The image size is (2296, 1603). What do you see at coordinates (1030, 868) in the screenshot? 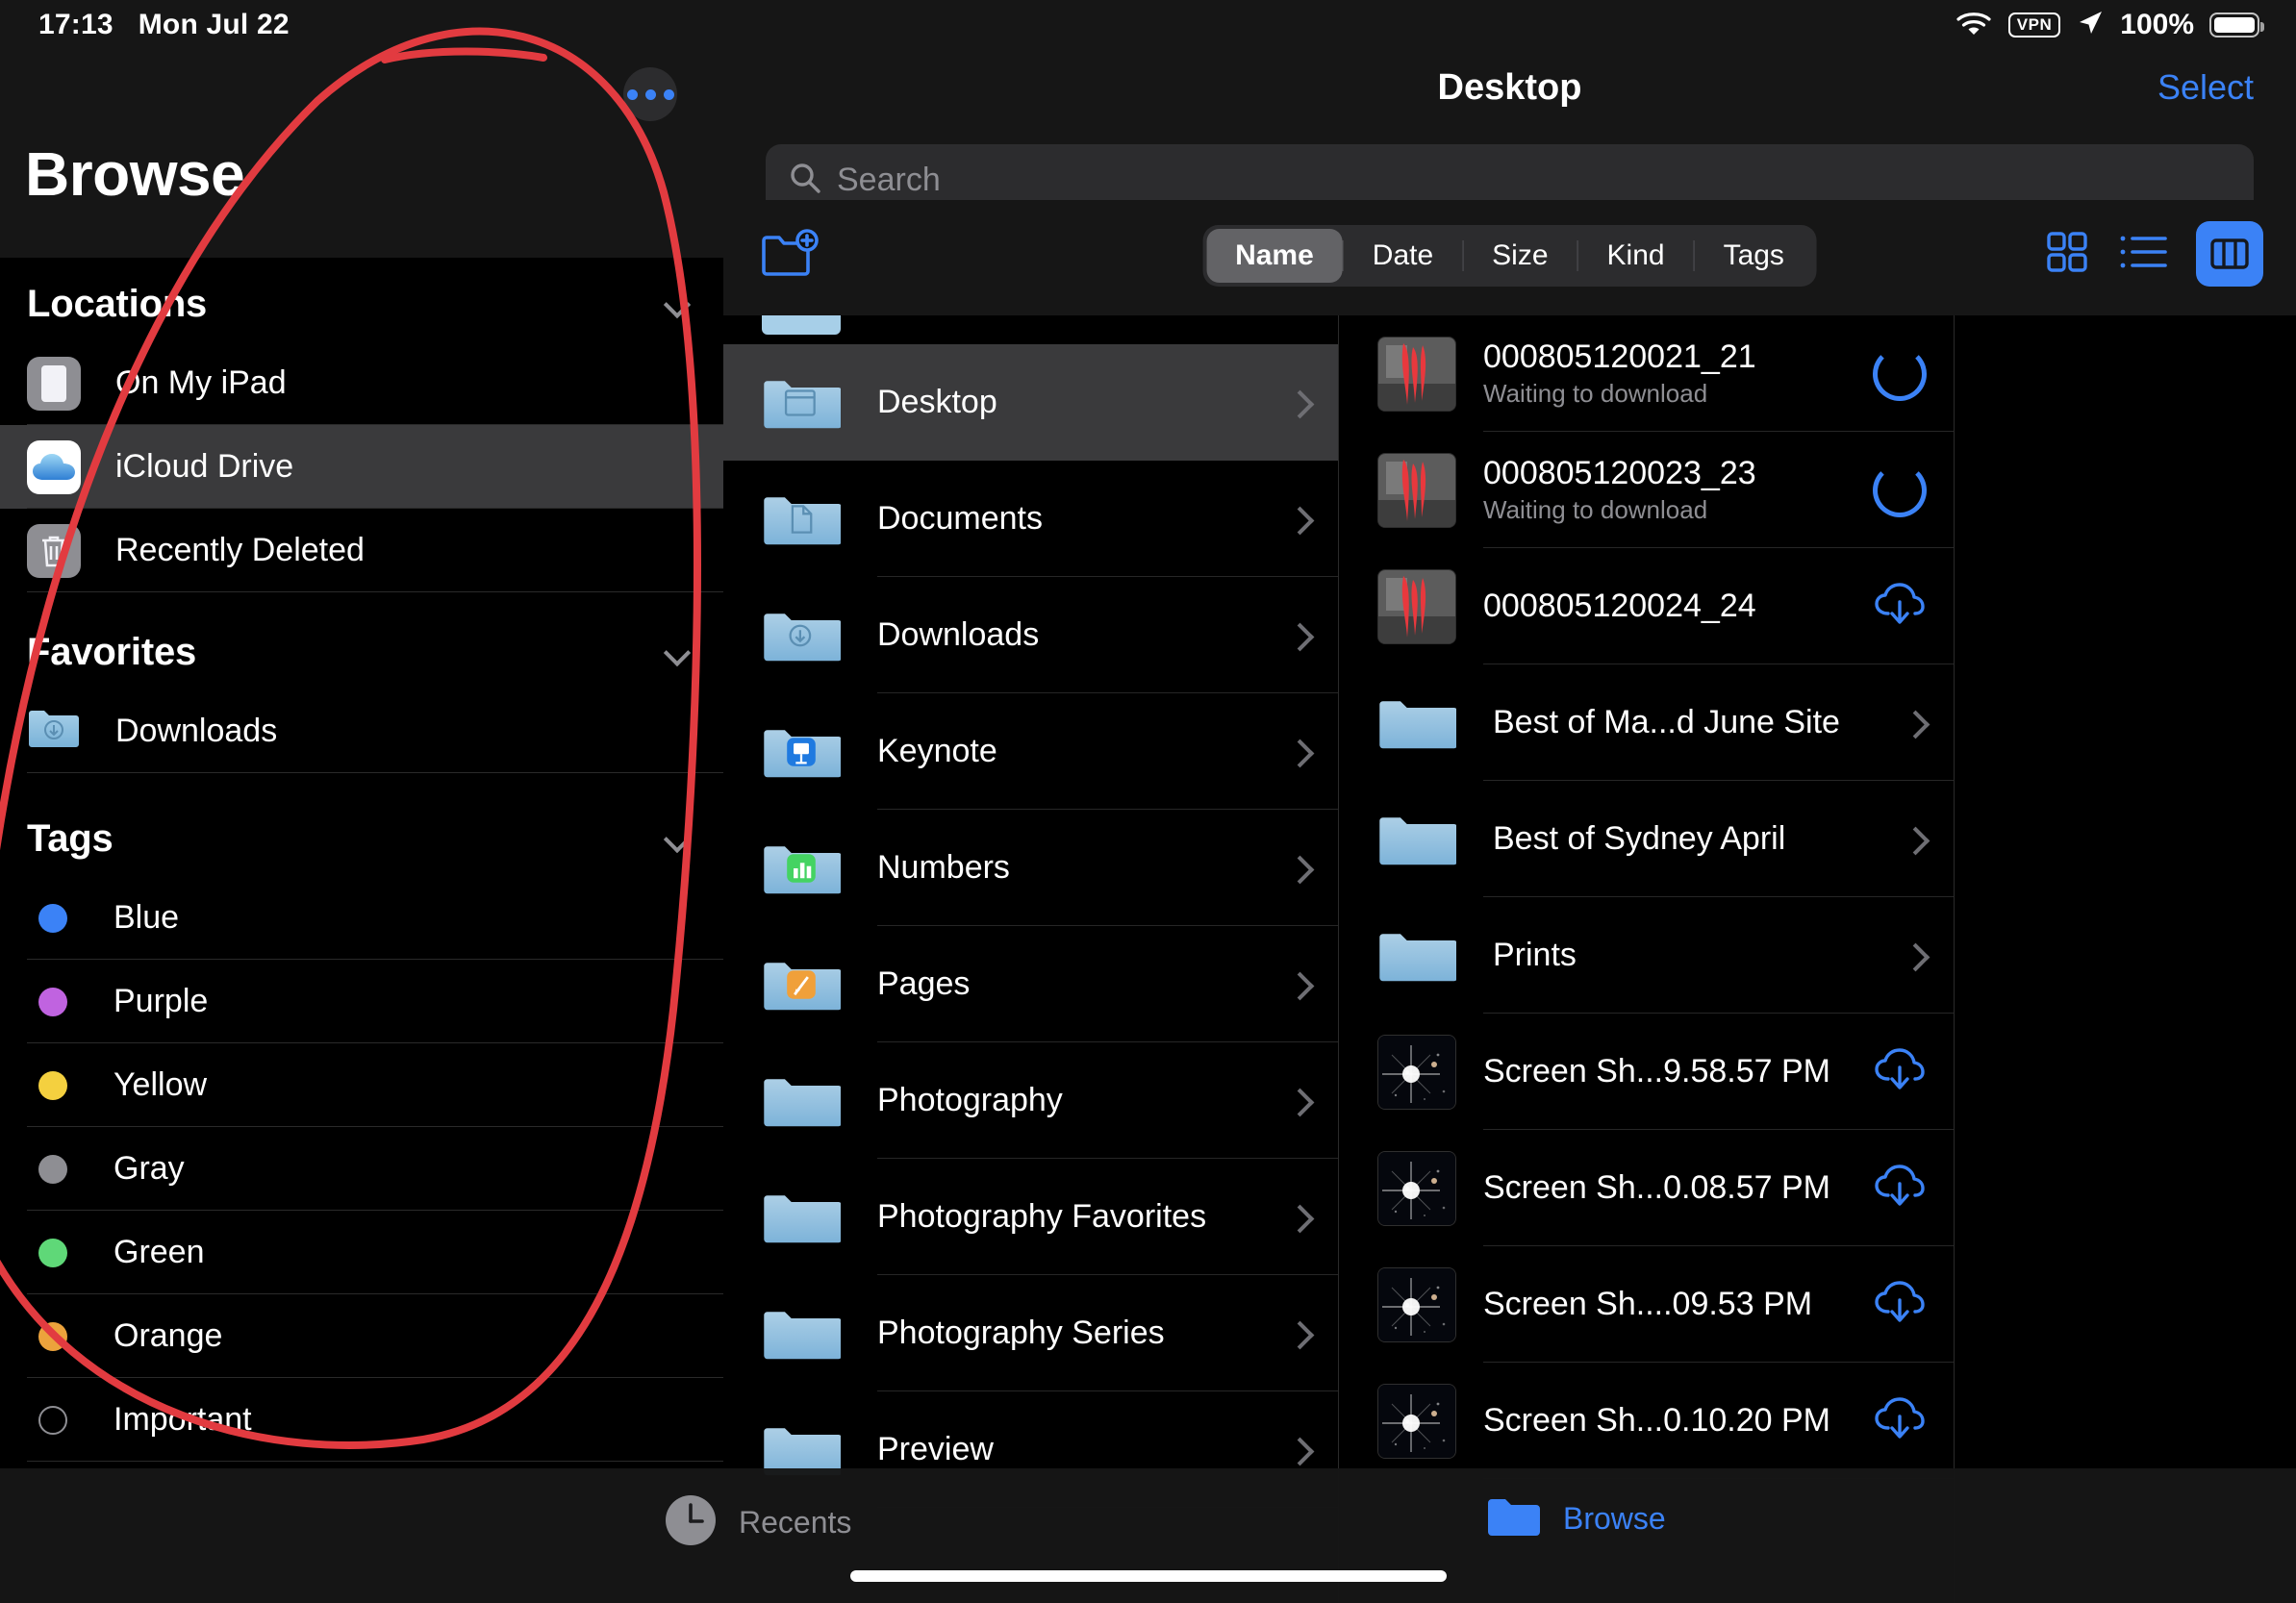
I see `folder-row: Numbers` at bounding box center [1030, 868].